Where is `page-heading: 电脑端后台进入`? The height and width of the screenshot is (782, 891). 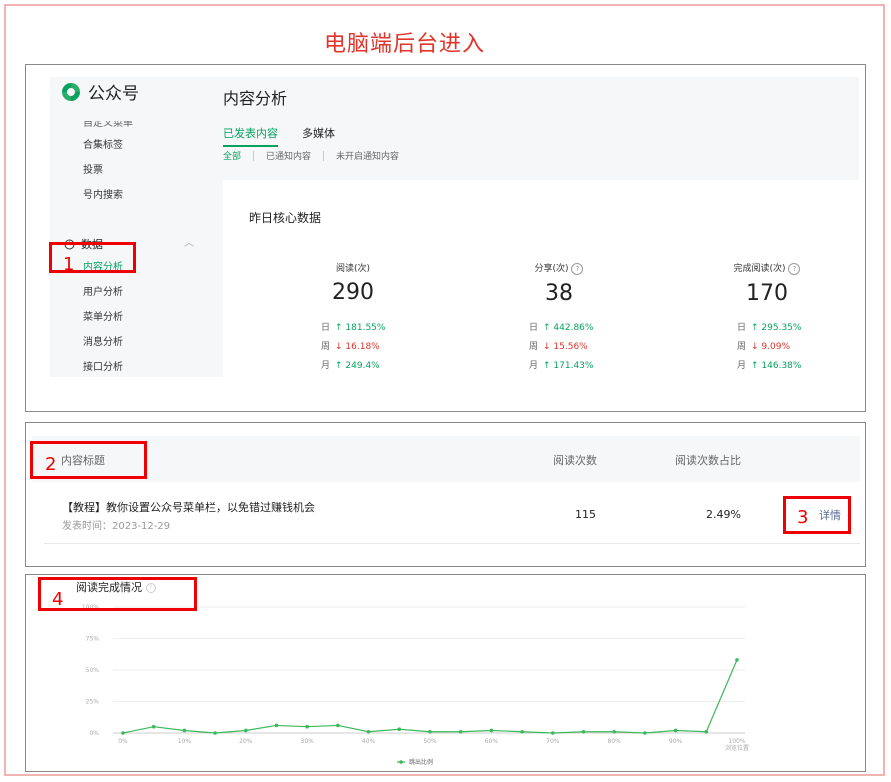
page-heading: 电脑端后台进入 is located at coordinates (405, 44).